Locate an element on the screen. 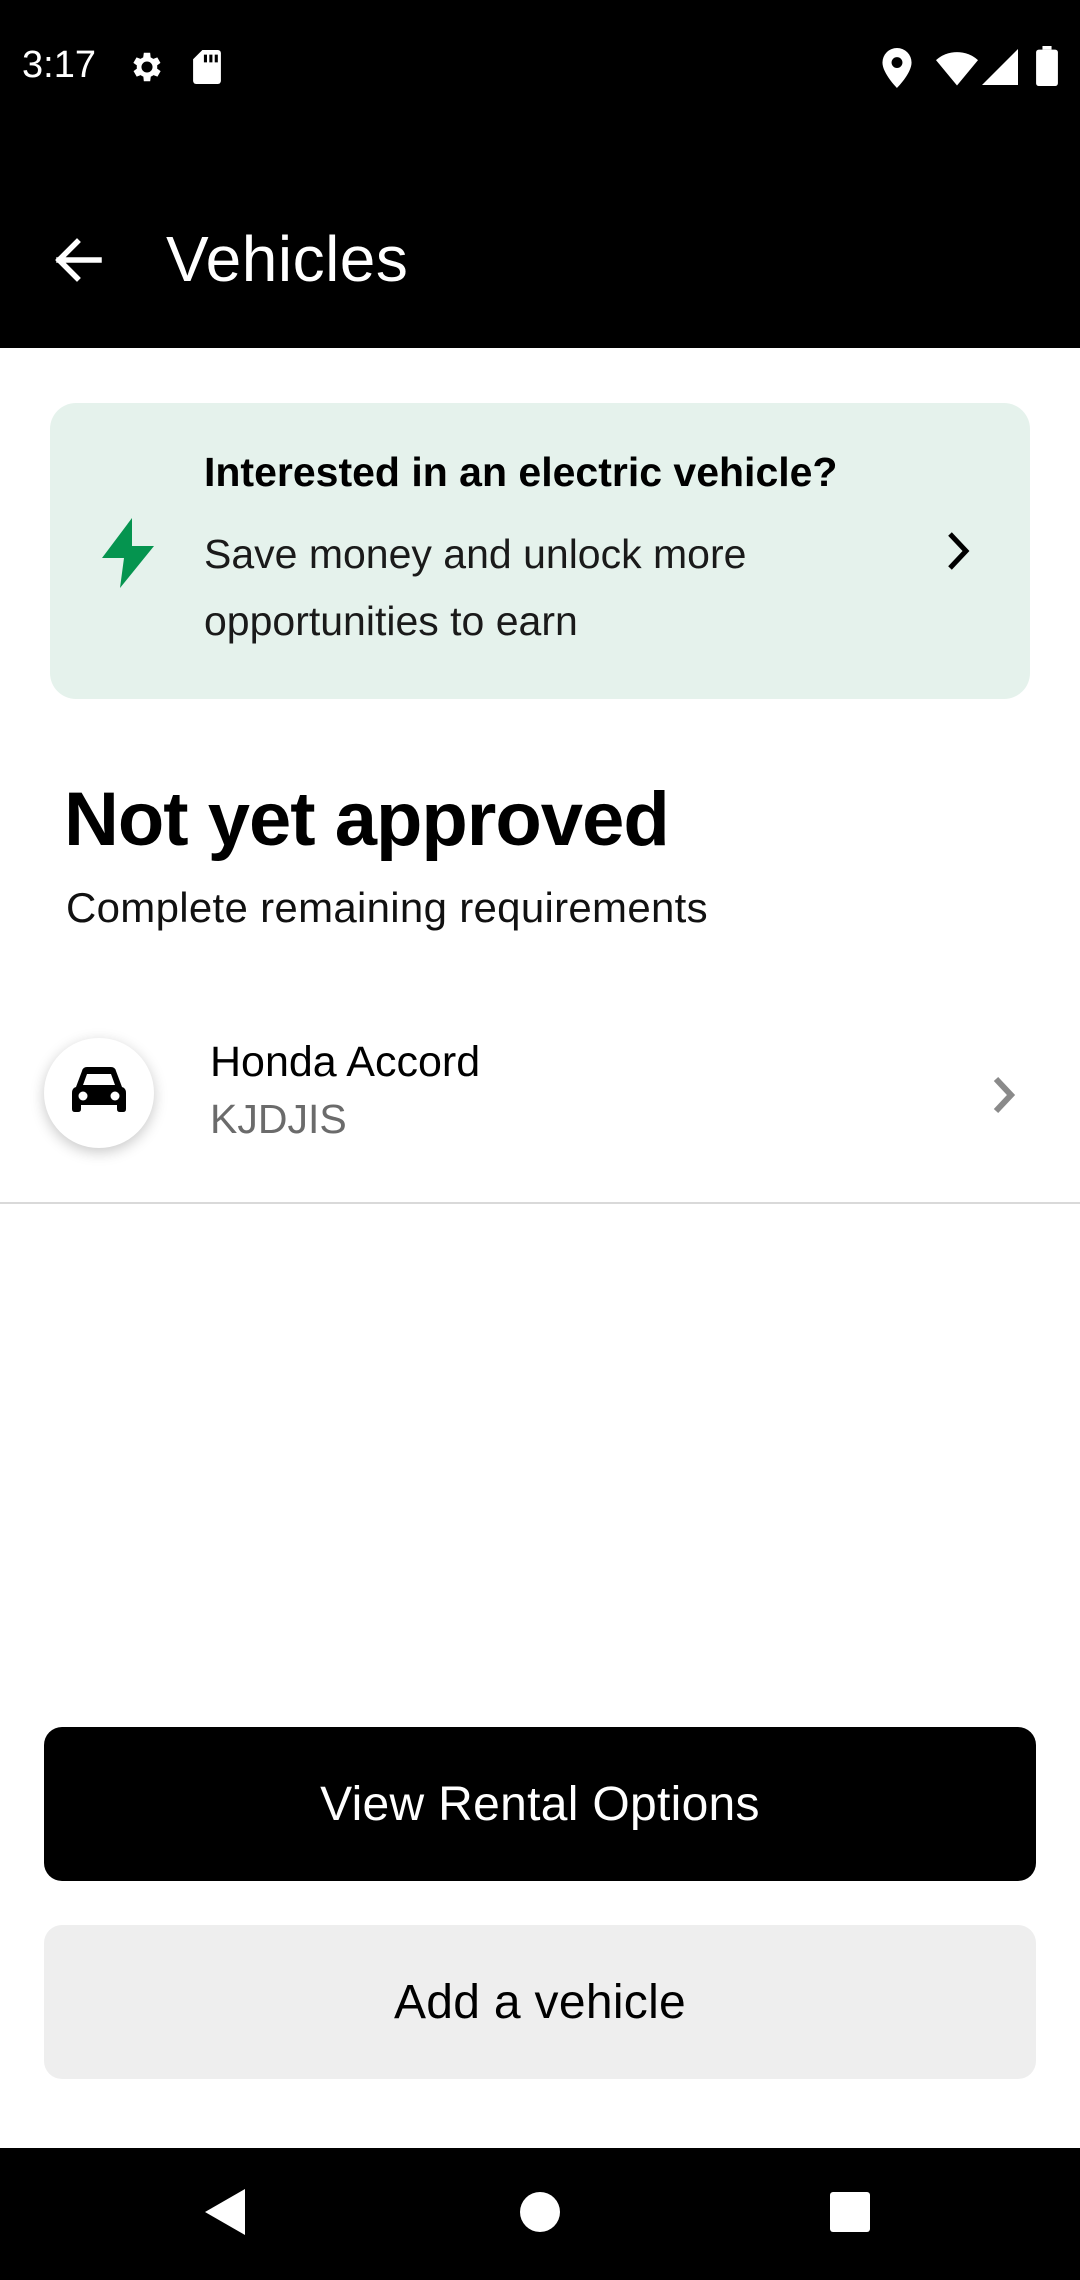 This screenshot has width=1080, height=2280. nav-back-icon is located at coordinates (226, 2214).